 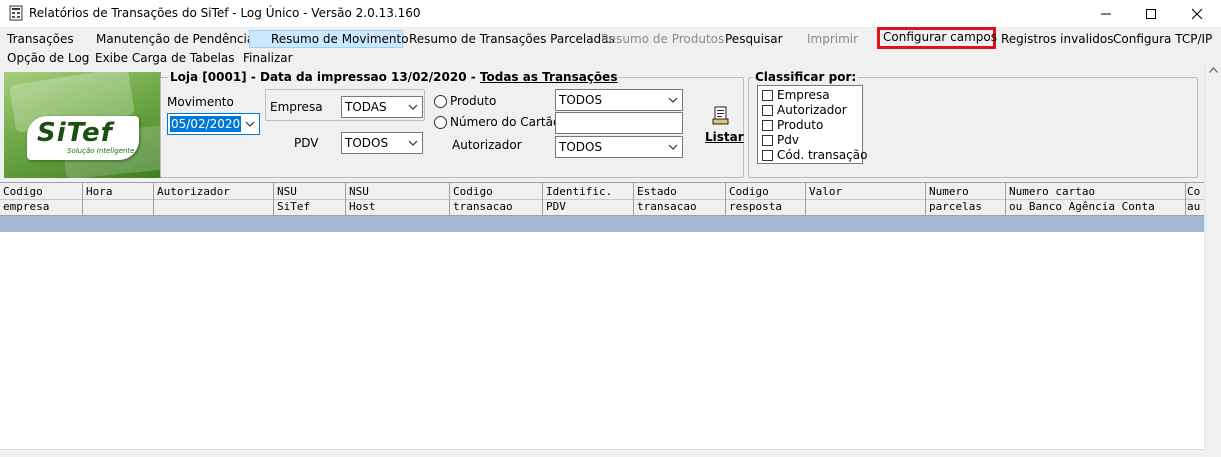 I want to click on movimento-date-picker: 05/02/2020, so click(x=213, y=124).